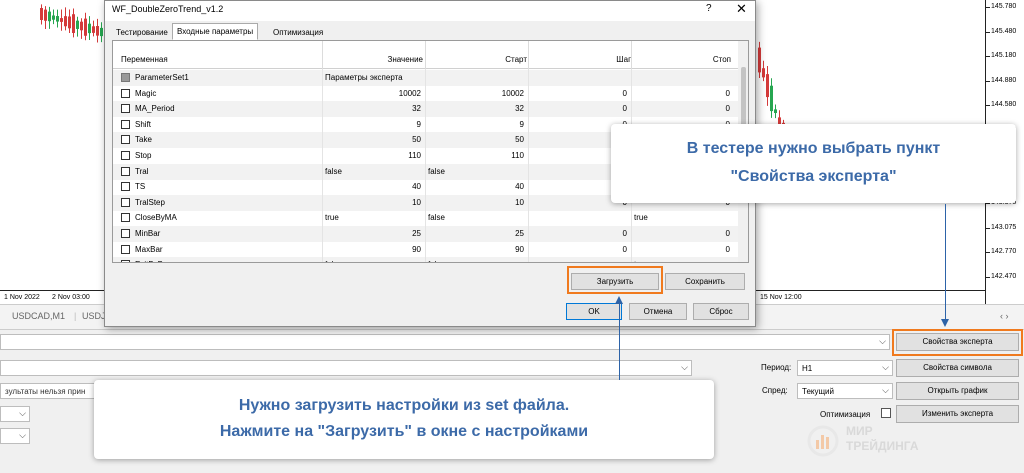 This screenshot has height=473, width=1024. What do you see at coordinates (619, 341) in the screenshot?
I see `arrow-line` at bounding box center [619, 341].